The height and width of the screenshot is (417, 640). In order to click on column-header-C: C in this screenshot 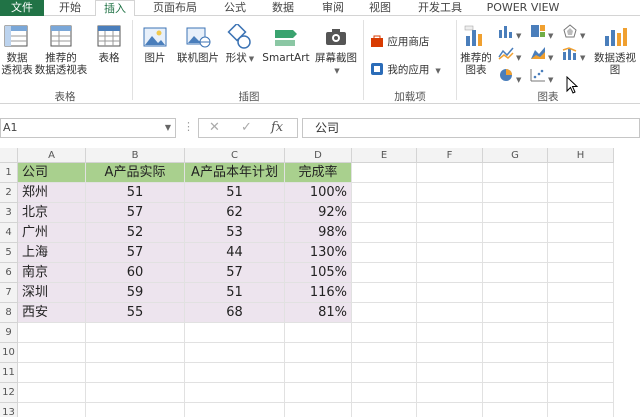, I will do `click(235, 155)`.